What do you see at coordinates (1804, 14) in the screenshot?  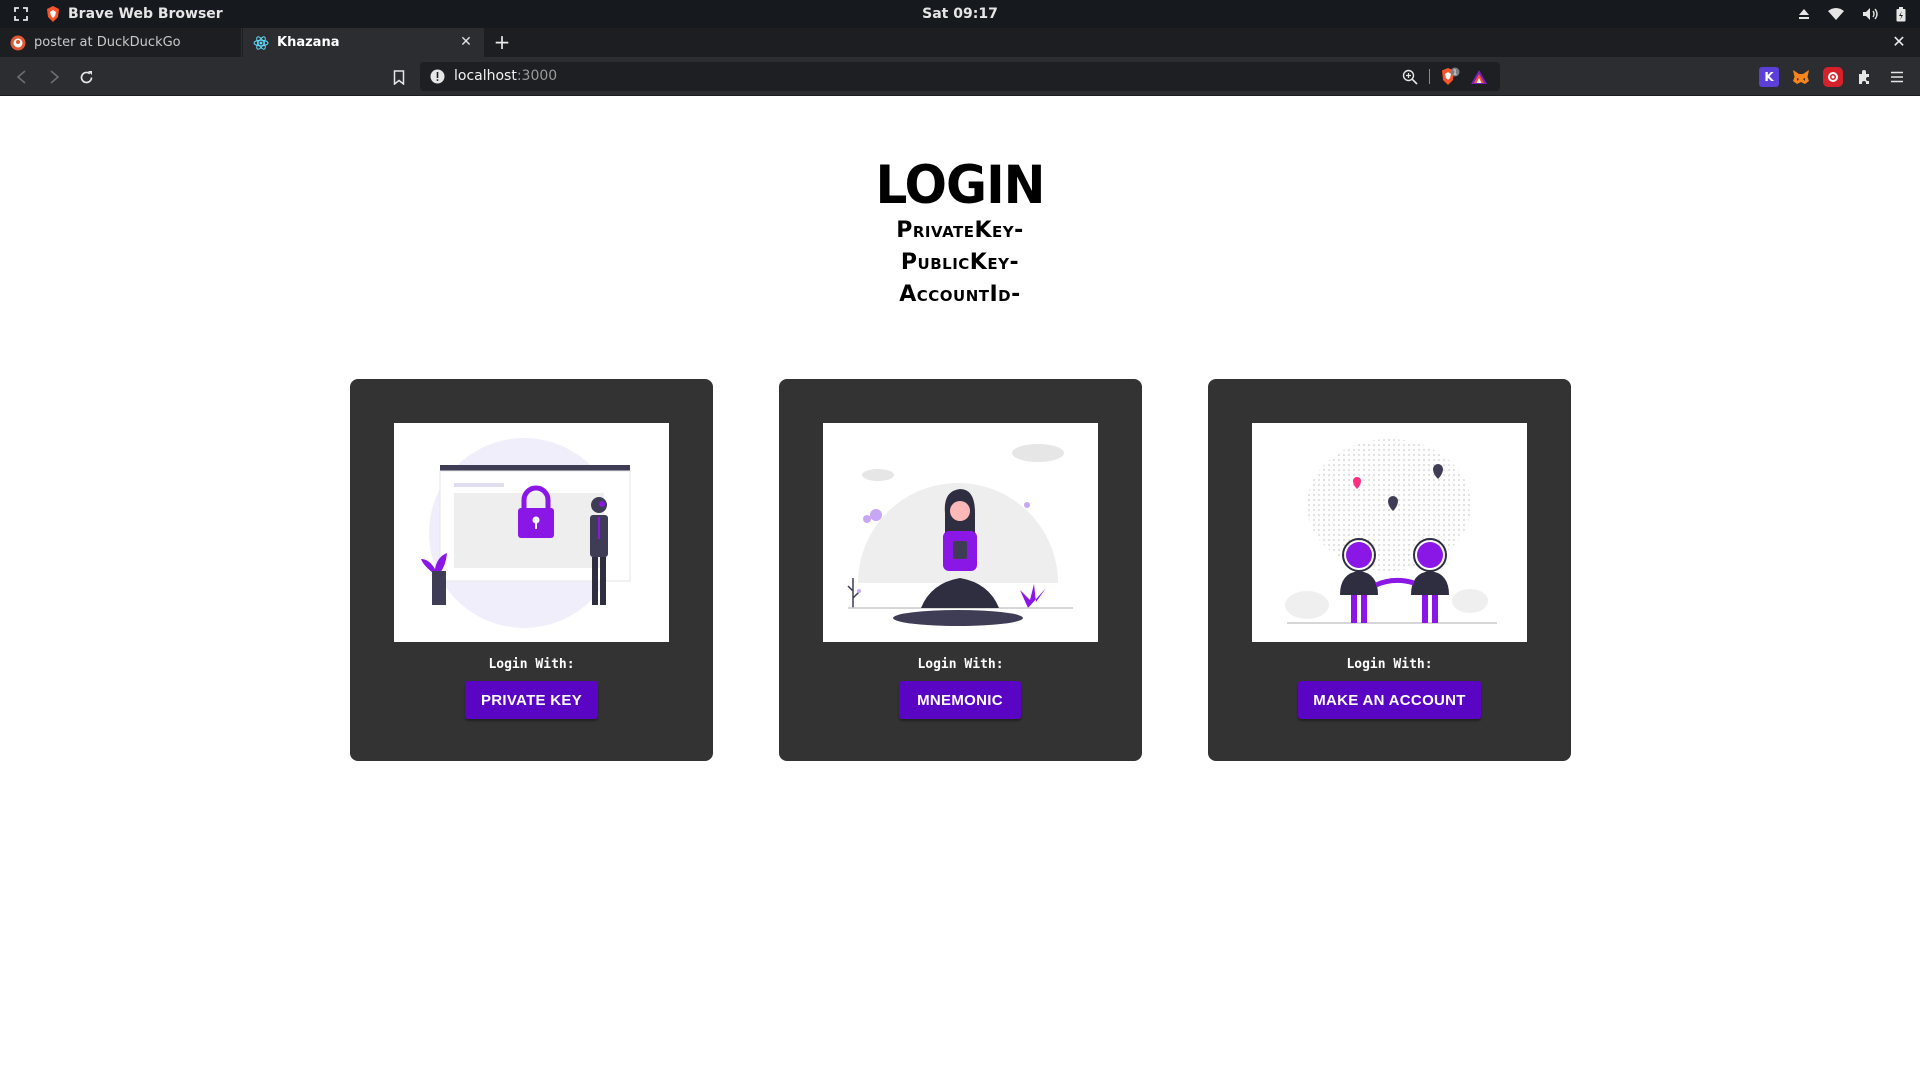 I see `eject-icon` at bounding box center [1804, 14].